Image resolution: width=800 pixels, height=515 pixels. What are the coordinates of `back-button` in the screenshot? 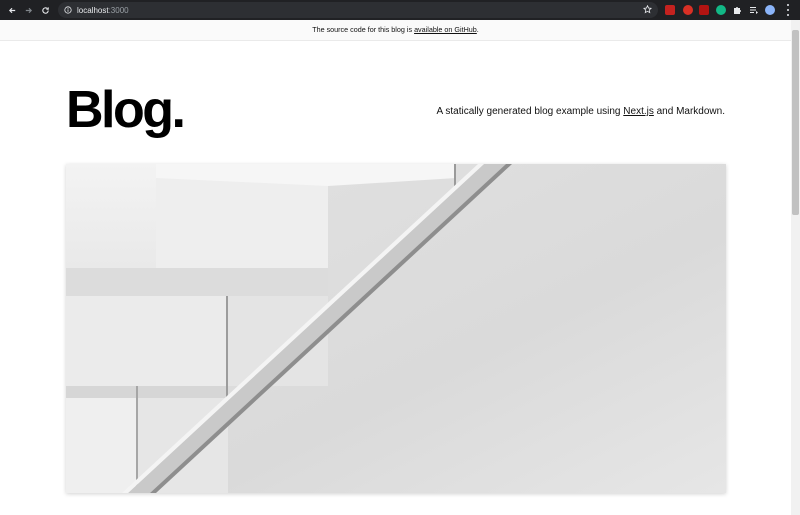 It's located at (12, 10).